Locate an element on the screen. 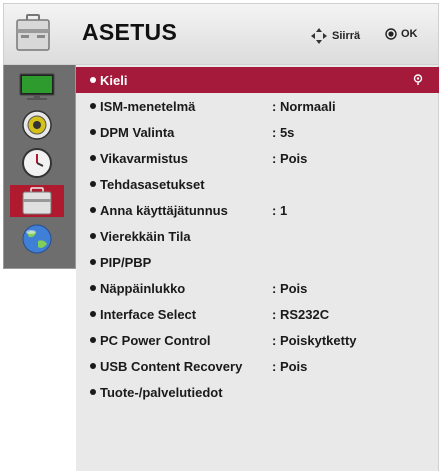 This screenshot has width=441, height=473. menu-item-tuote-palvelutiedot: Tuote-/palvelutiedot is located at coordinates (257, 392).